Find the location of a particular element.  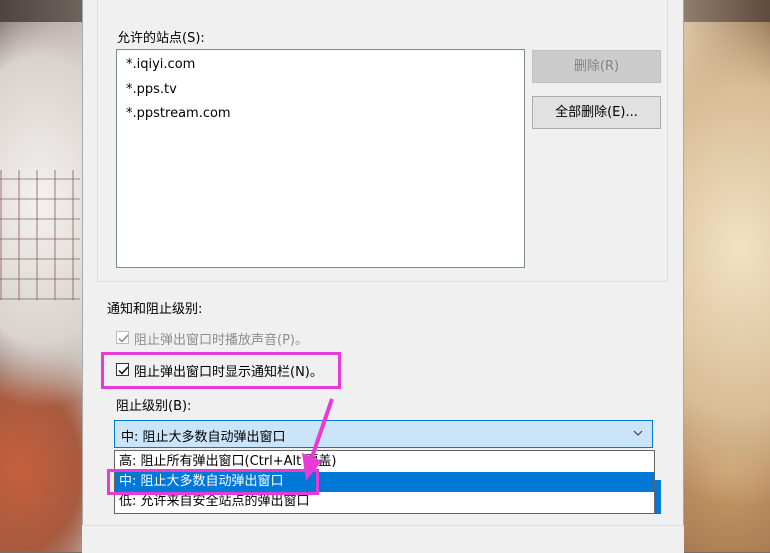

block-level-selected-value: 中: 阻止大多数自动弹出窗口 is located at coordinates (203, 437).